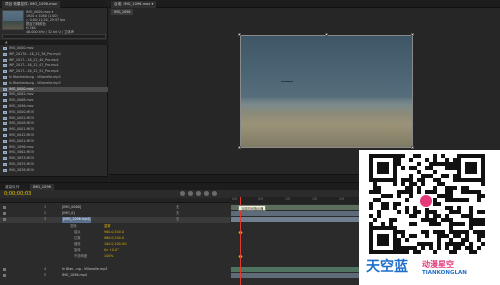  Describe the element at coordinates (54, 65) in the screenshot. I see `project-file-item: WP_2017...16_22_47_Pro.mp4` at that location.